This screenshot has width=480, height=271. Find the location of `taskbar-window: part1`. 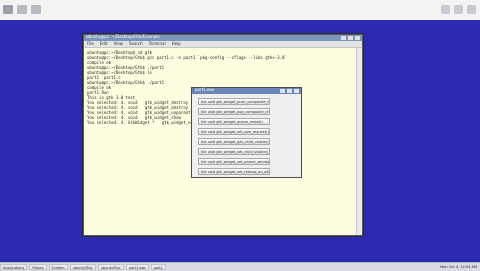

taskbar-window: part1 is located at coordinates (158, 267).